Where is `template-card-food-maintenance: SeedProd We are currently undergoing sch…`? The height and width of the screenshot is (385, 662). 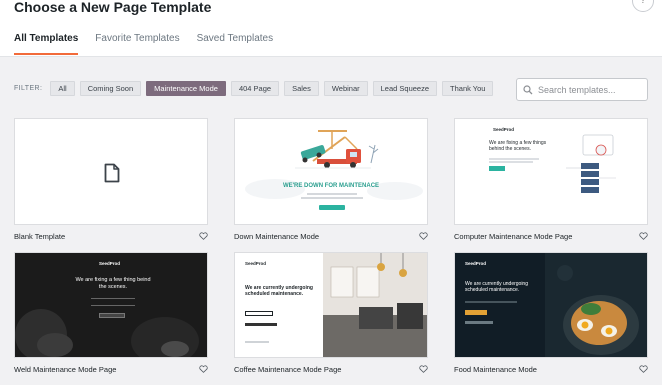 template-card-food-maintenance: SeedProd We are currently undergoing sch… is located at coordinates (551, 313).